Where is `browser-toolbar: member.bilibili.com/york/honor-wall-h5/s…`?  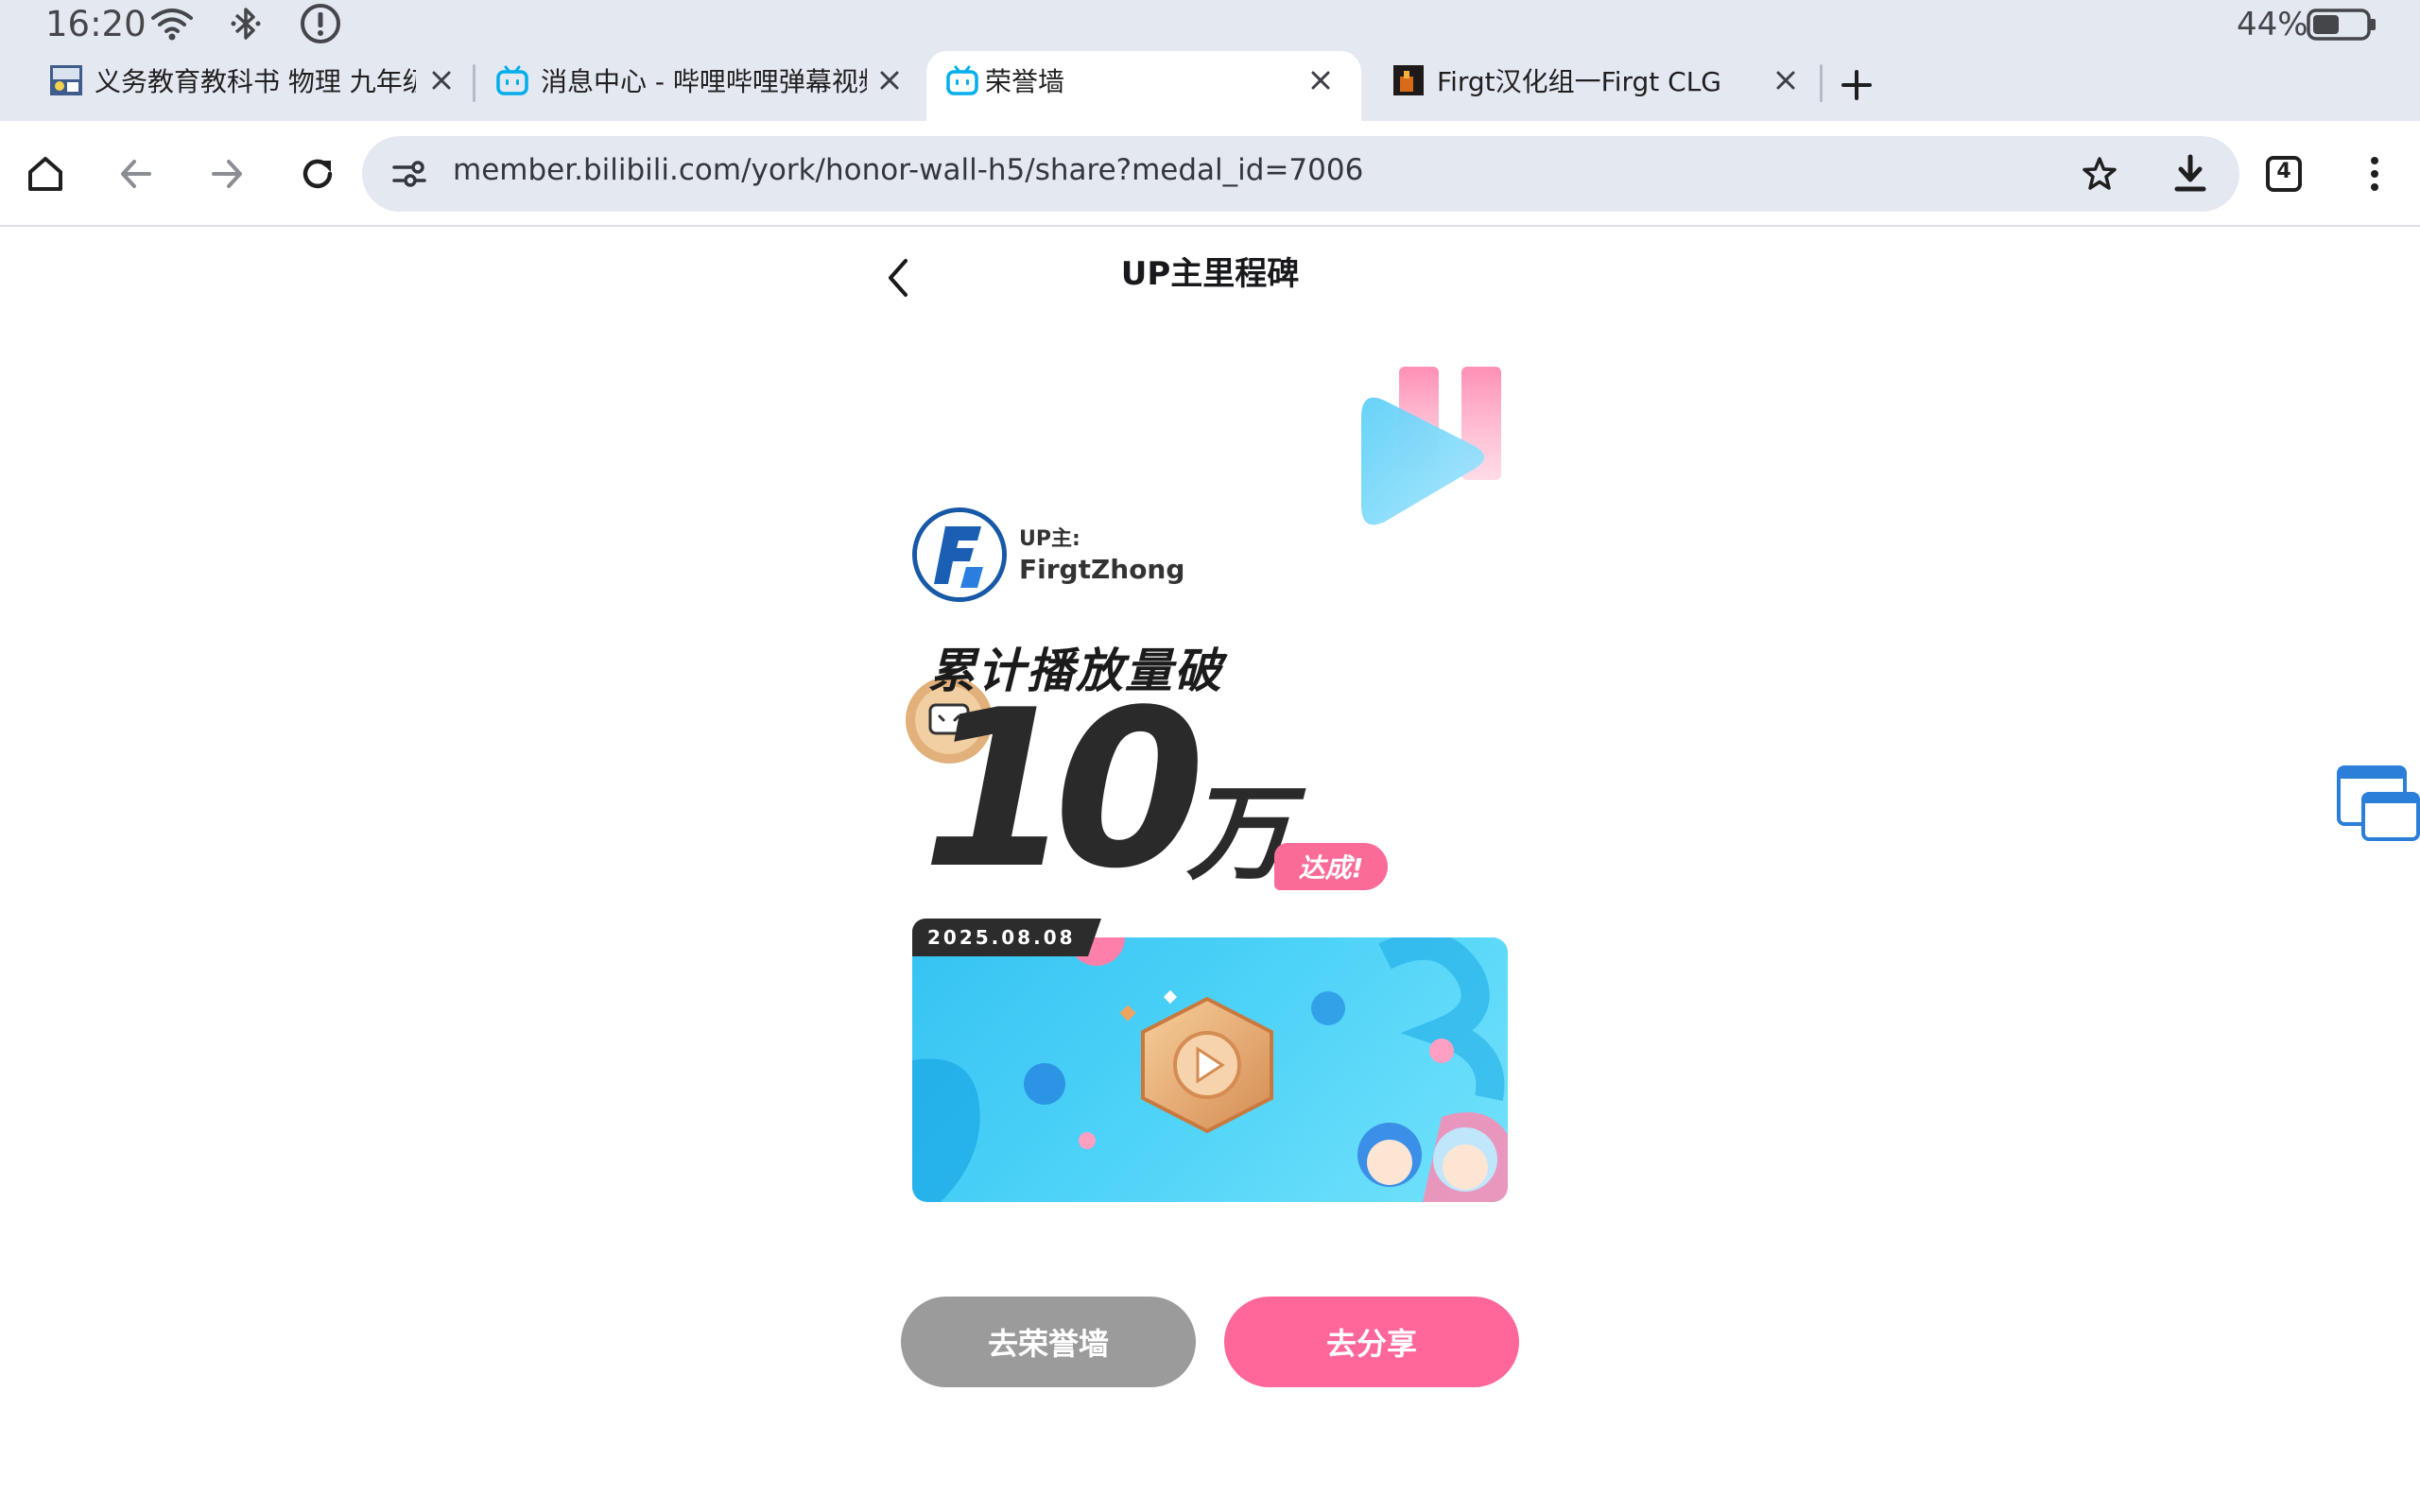 browser-toolbar: member.bilibili.com/york/honor-wall-h5/s… is located at coordinates (1210, 174).